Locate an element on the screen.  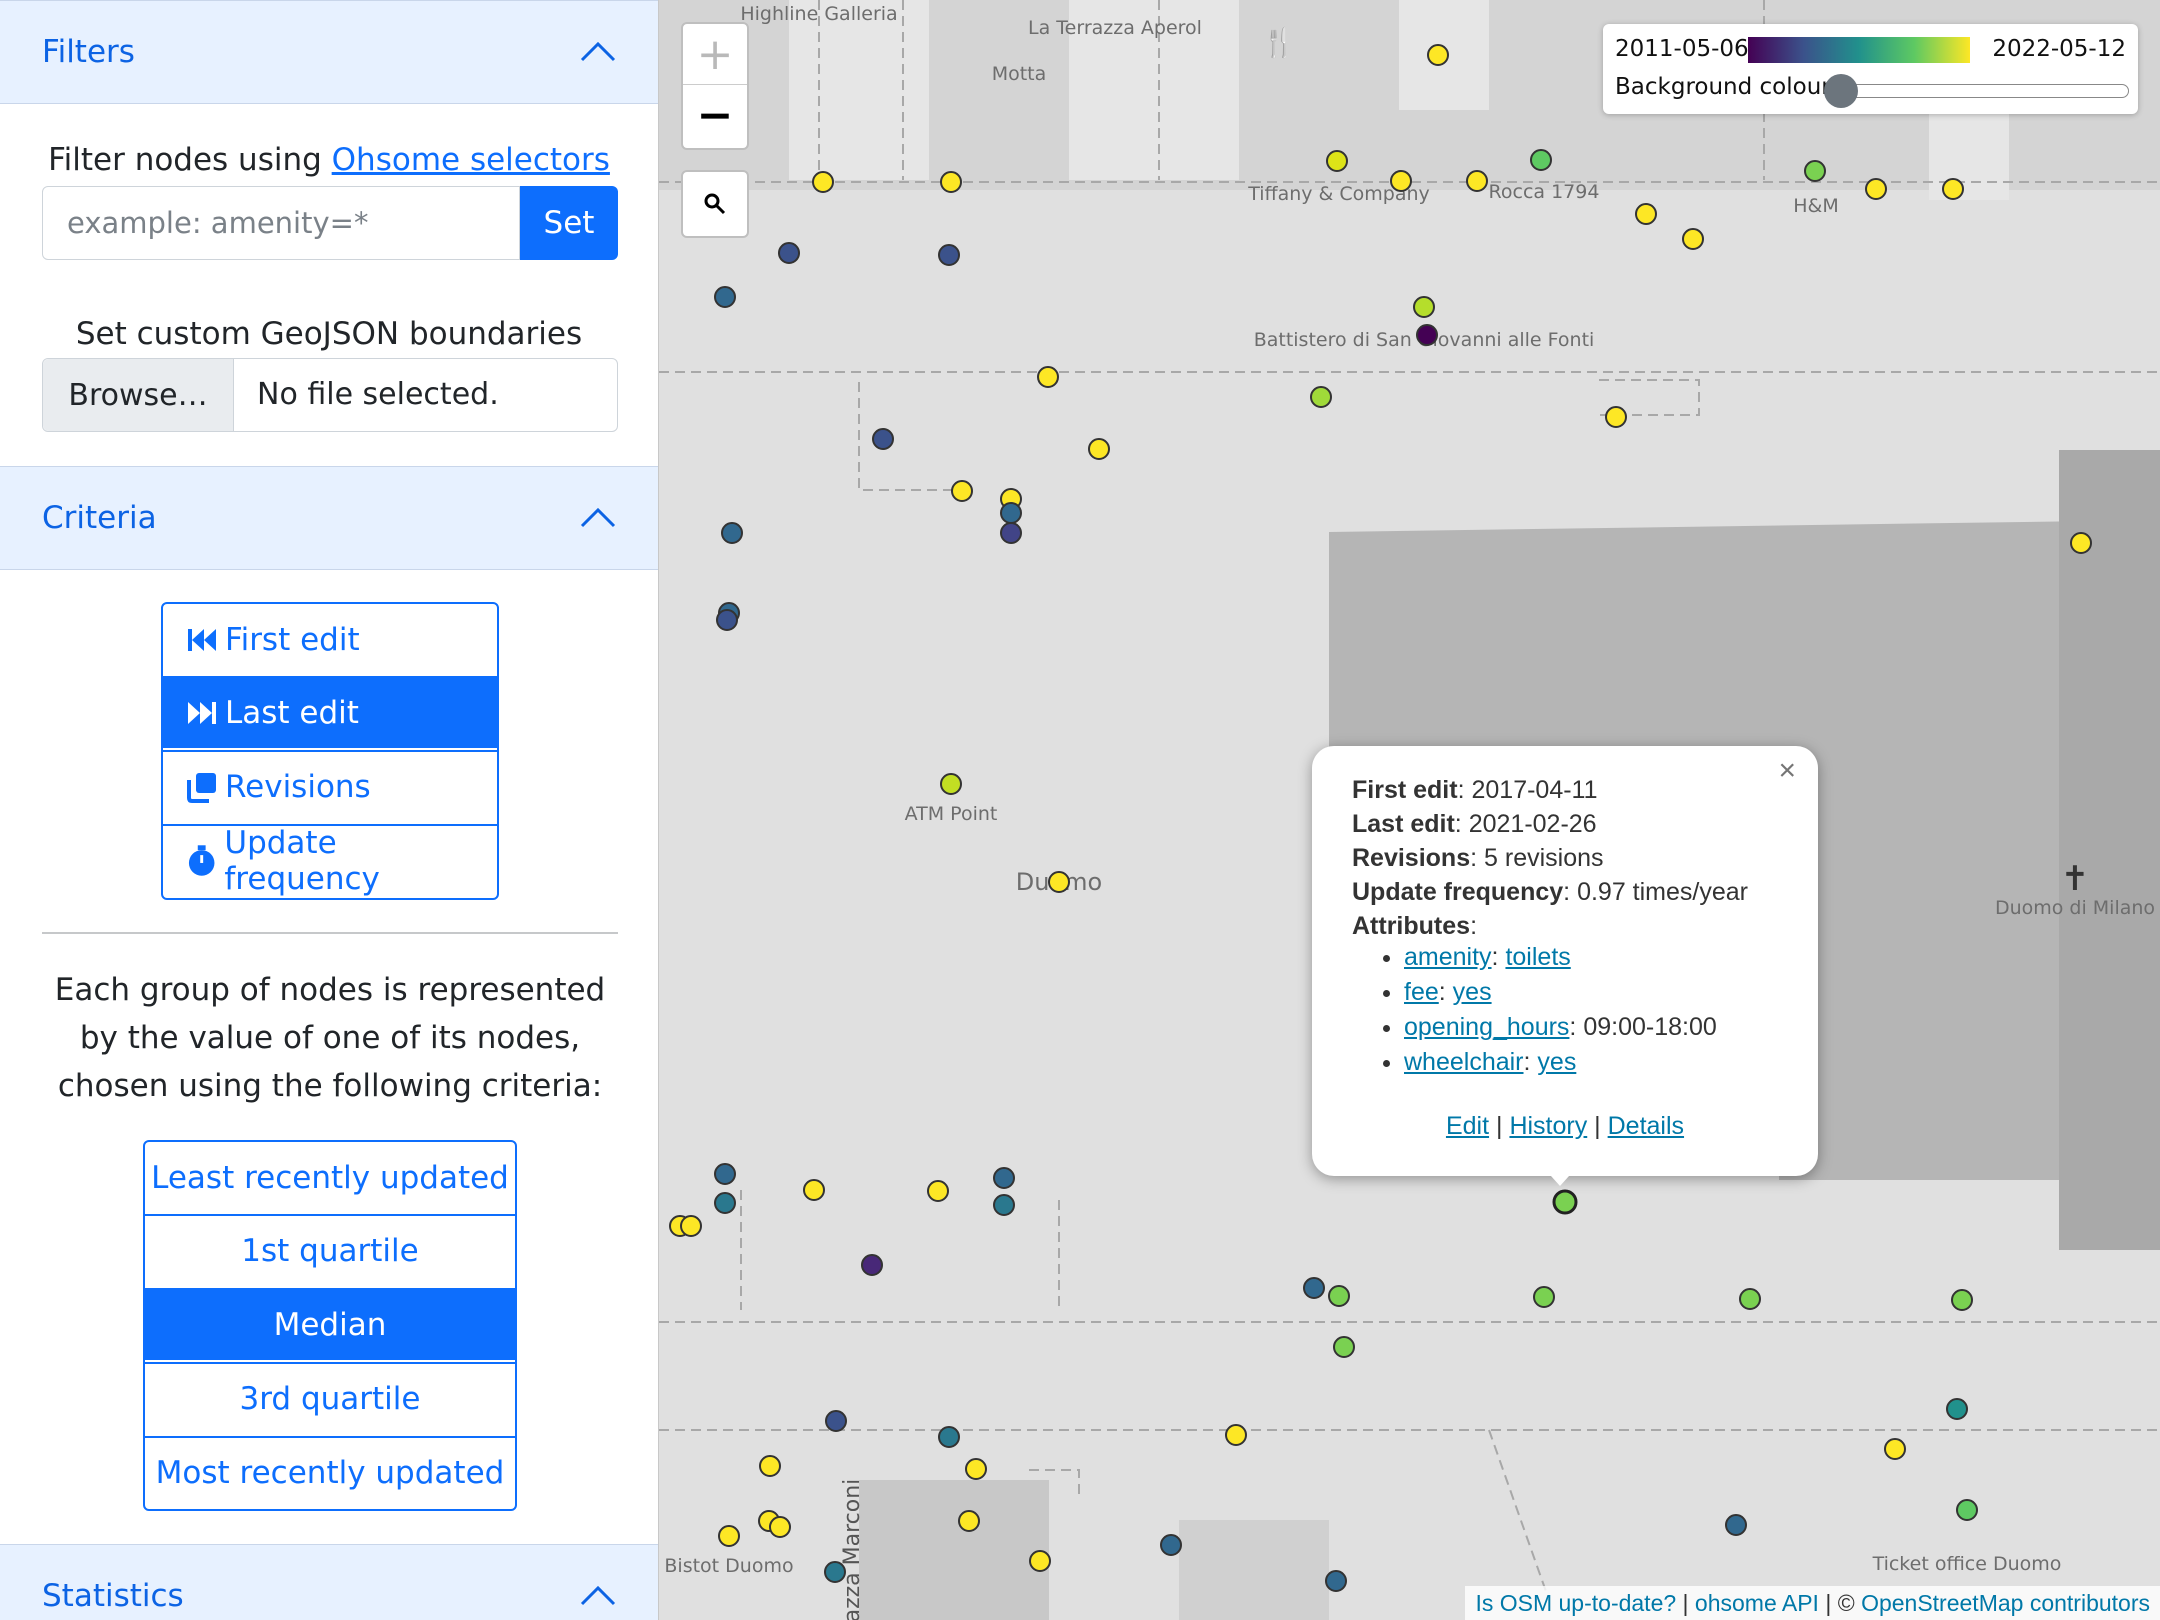
first-edit-button: First edit is located at coordinates (330, 640).